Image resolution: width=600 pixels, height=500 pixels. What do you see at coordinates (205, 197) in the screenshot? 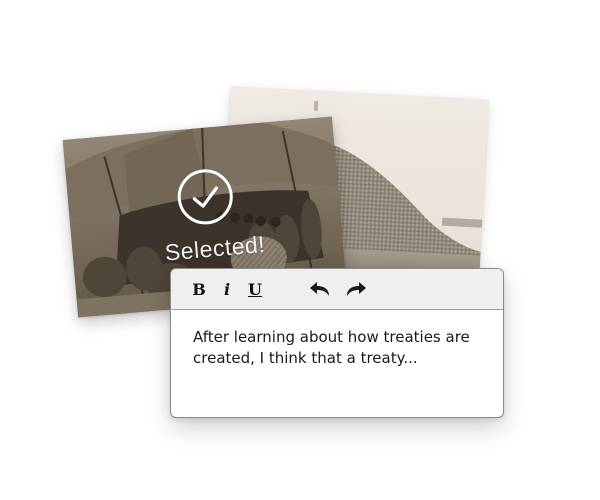
I see `check-circle-icon` at bounding box center [205, 197].